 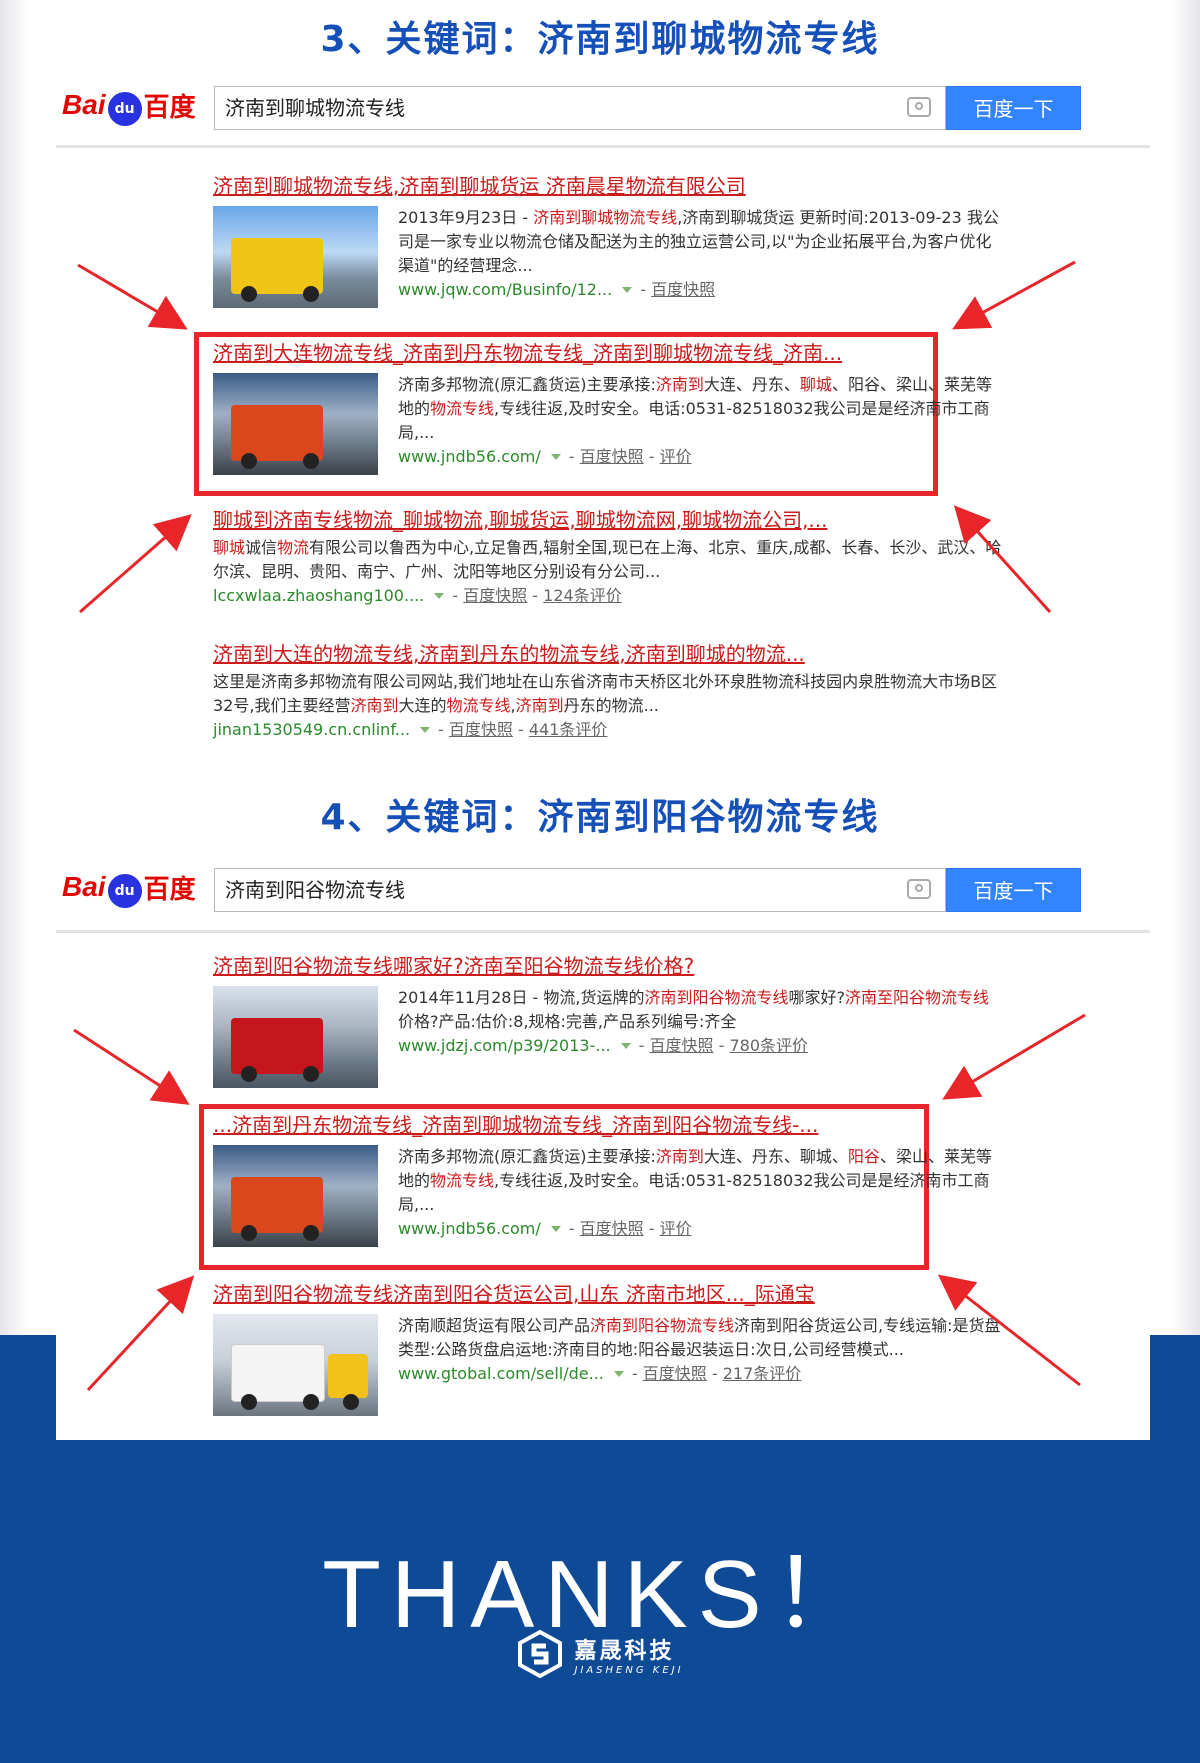 I want to click on brand-name-en: JIASHENG KEJI, so click(x=629, y=1670).